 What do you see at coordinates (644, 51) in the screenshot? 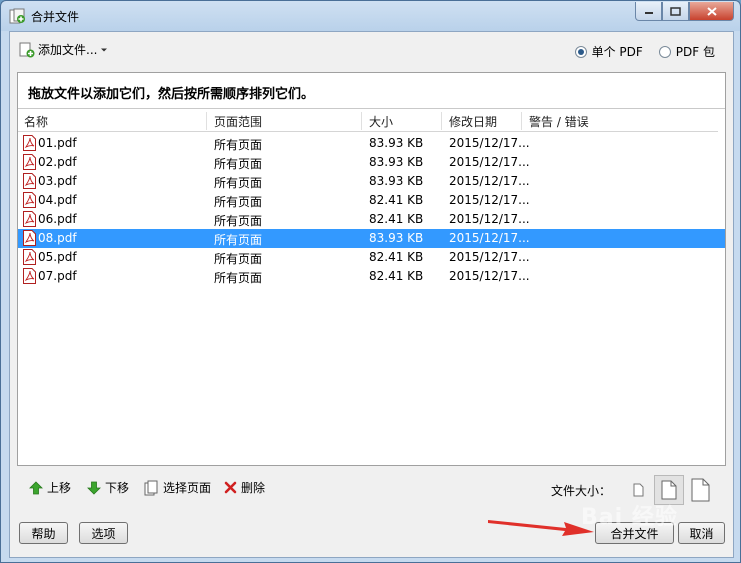
I see `output-type-group: 单个 PDF PDF 包` at bounding box center [644, 51].